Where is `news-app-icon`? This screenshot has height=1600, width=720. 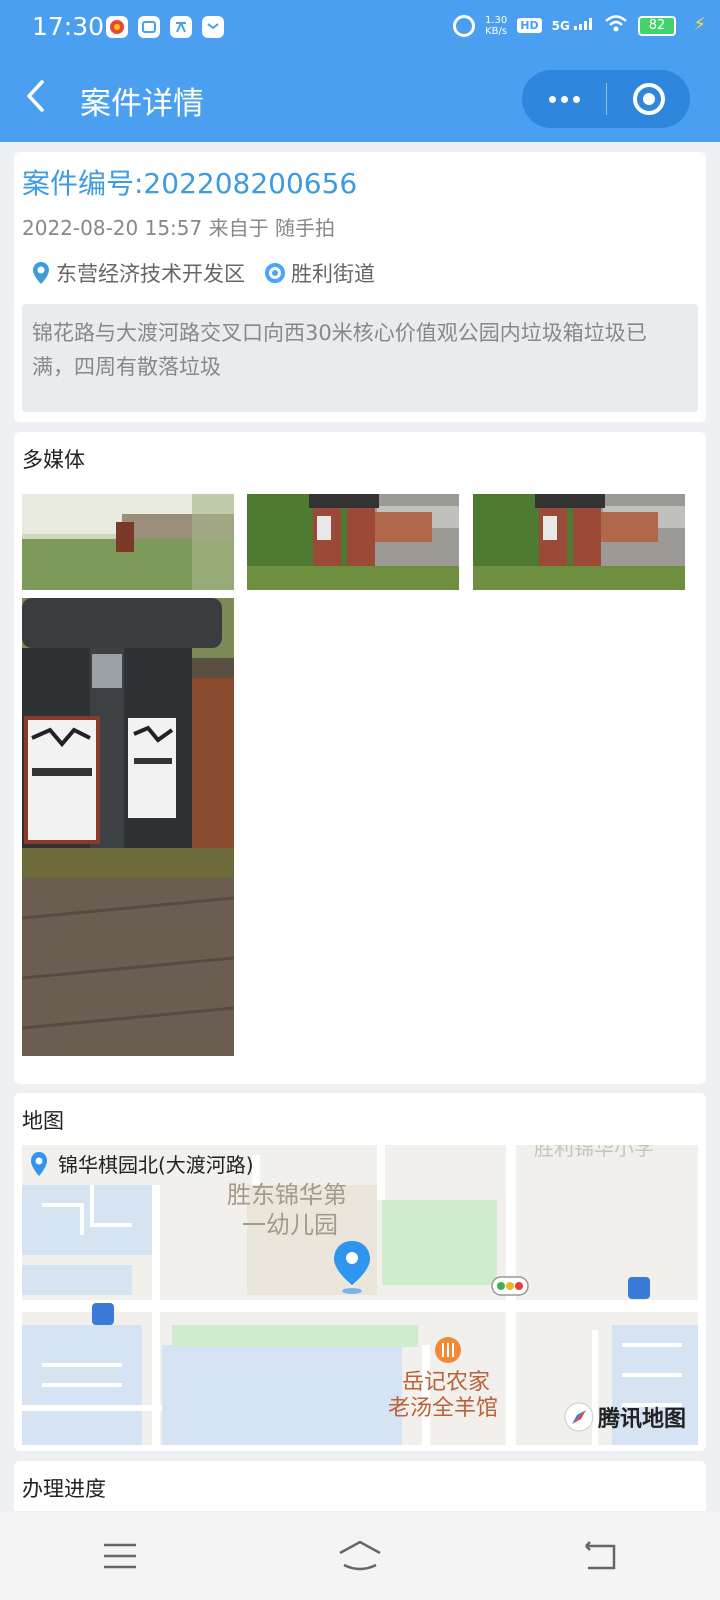
news-app-icon is located at coordinates (117, 27).